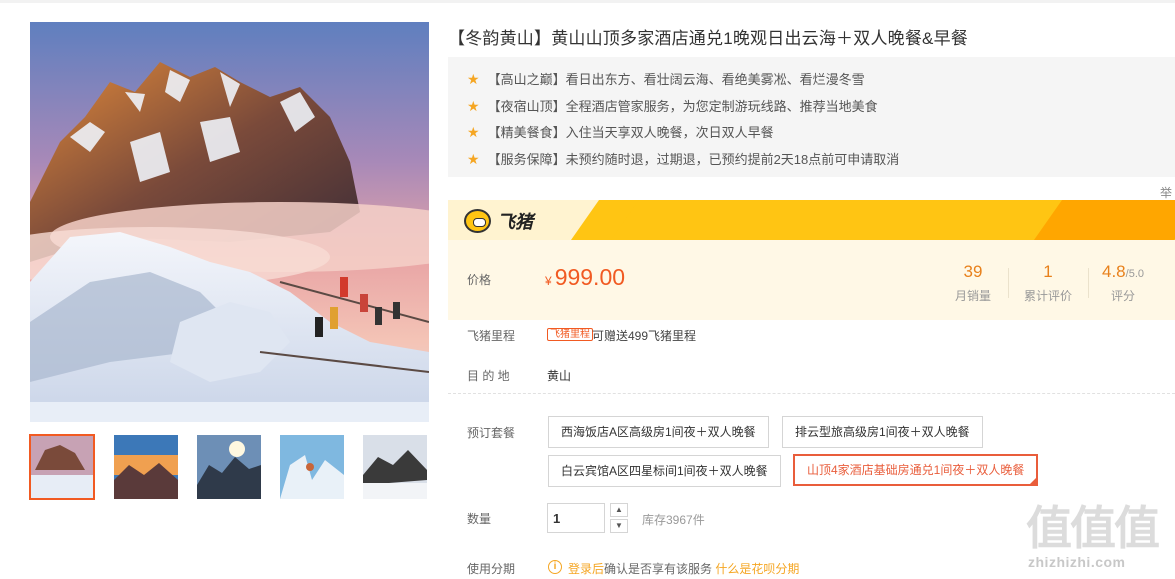  I want to click on mileage-label: 飞猪里程, so click(491, 336).